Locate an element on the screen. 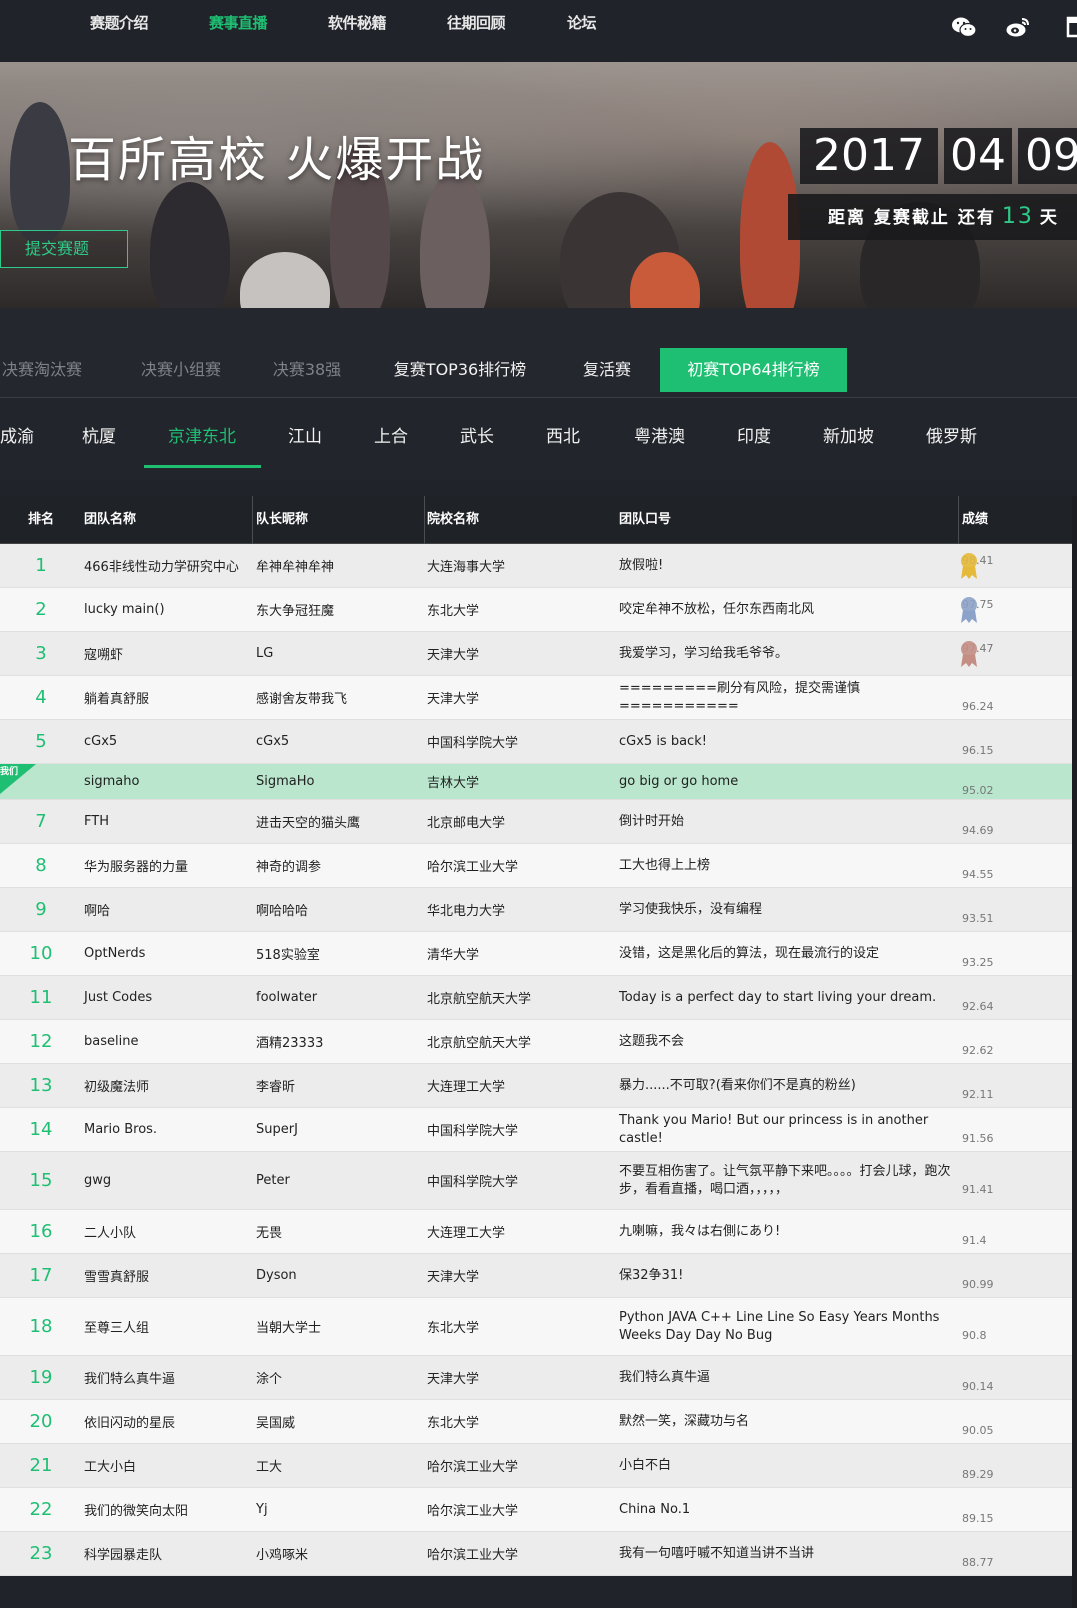 This screenshot has width=1077, height=1608. table-row: 8 华为服务器的力量 神奇的调参 哈尔滨工业大学 工大也得上上榜 94.55 is located at coordinates (536, 866).